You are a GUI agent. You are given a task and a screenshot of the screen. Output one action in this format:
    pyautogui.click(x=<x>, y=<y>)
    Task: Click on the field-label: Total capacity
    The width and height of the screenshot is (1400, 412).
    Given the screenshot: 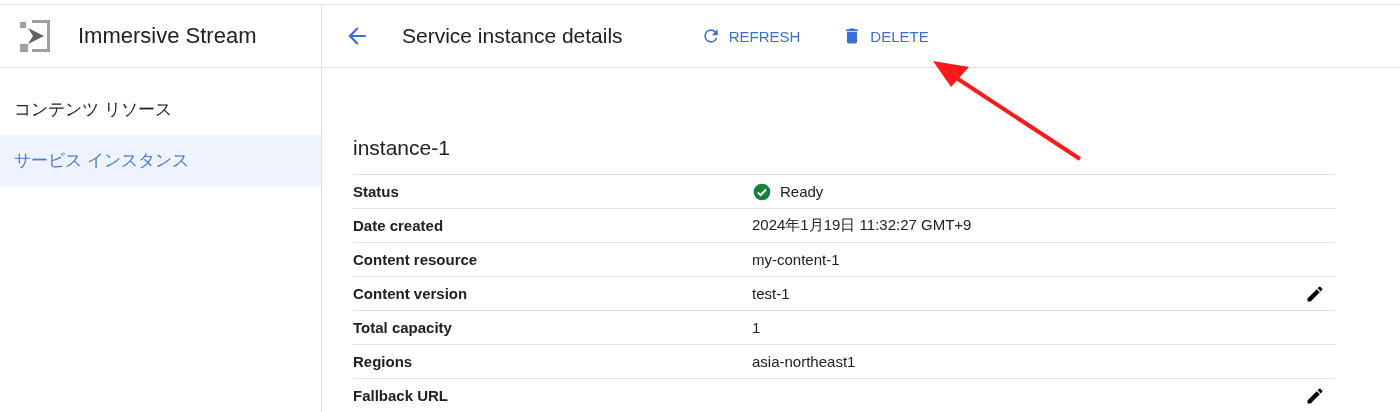 What is the action you would take?
    pyautogui.click(x=403, y=327)
    